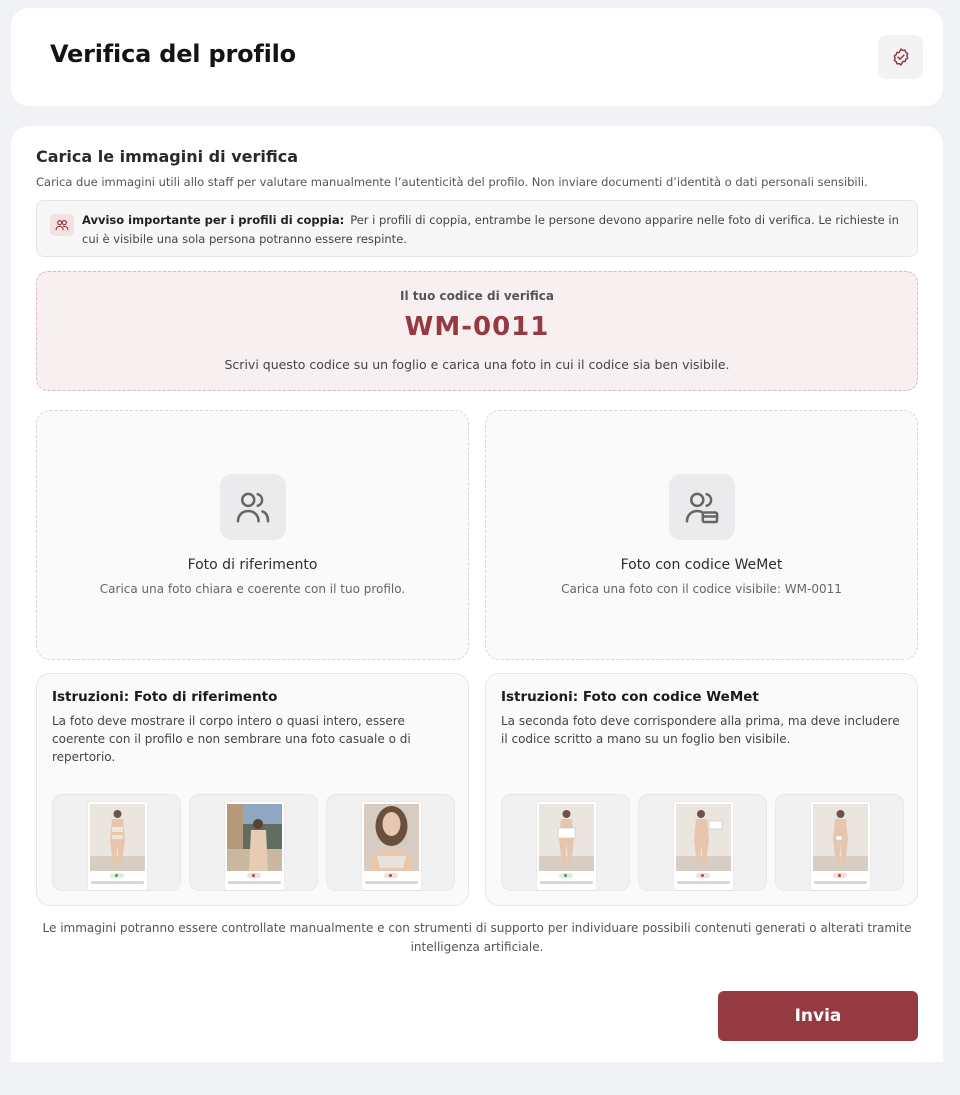 This screenshot has height=1095, width=960. Describe the element at coordinates (173, 54) in the screenshot. I see `page-title: Verifica del profilo` at that location.